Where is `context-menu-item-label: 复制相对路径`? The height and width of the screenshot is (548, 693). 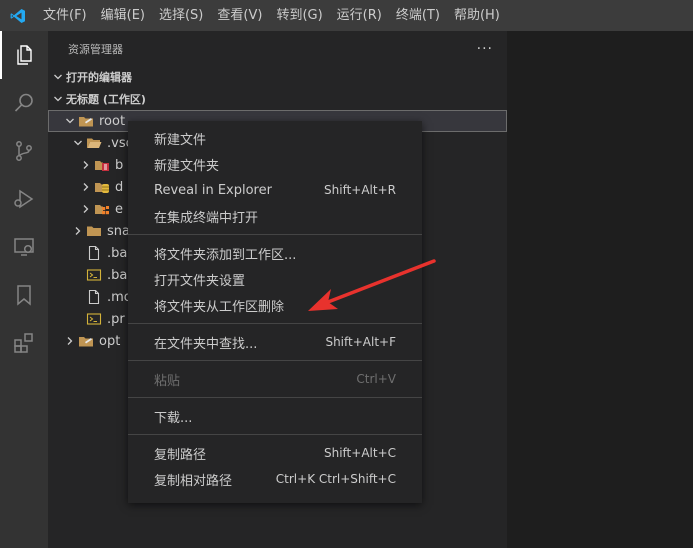 context-menu-item-label: 复制相对路径 is located at coordinates (193, 481).